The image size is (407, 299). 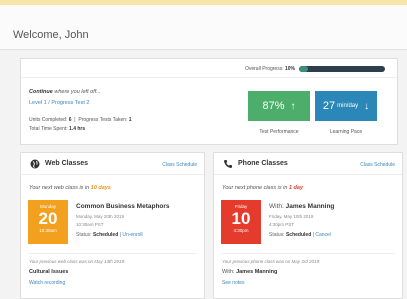 I want to click on phone-class-teacher: With: James Manning, so click(x=302, y=206).